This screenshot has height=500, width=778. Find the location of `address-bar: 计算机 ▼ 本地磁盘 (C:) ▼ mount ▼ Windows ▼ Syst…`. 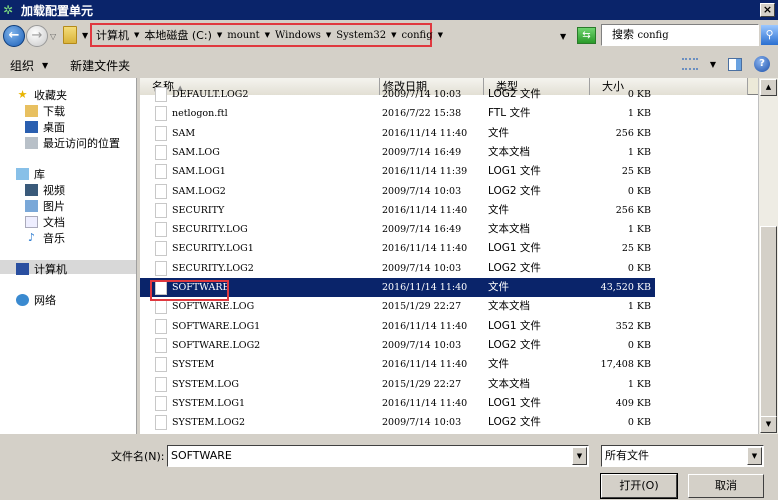

address-bar: 计算机 ▼ 本地磁盘 (C:) ▼ mount ▼ Windows ▼ Syst… is located at coordinates (328, 35).